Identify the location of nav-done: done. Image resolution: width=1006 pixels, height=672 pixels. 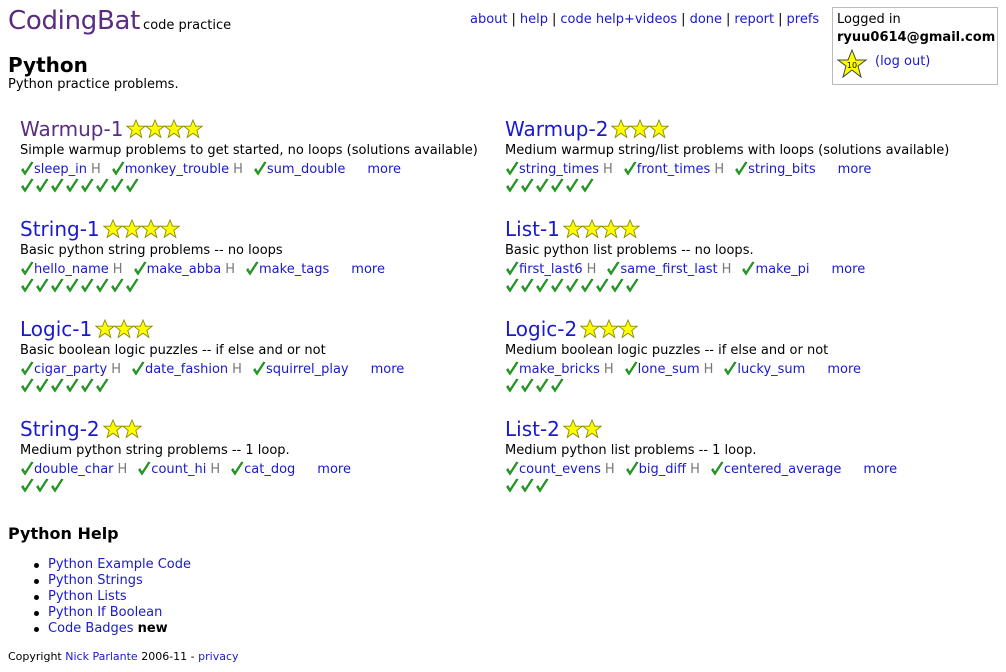
(706, 19).